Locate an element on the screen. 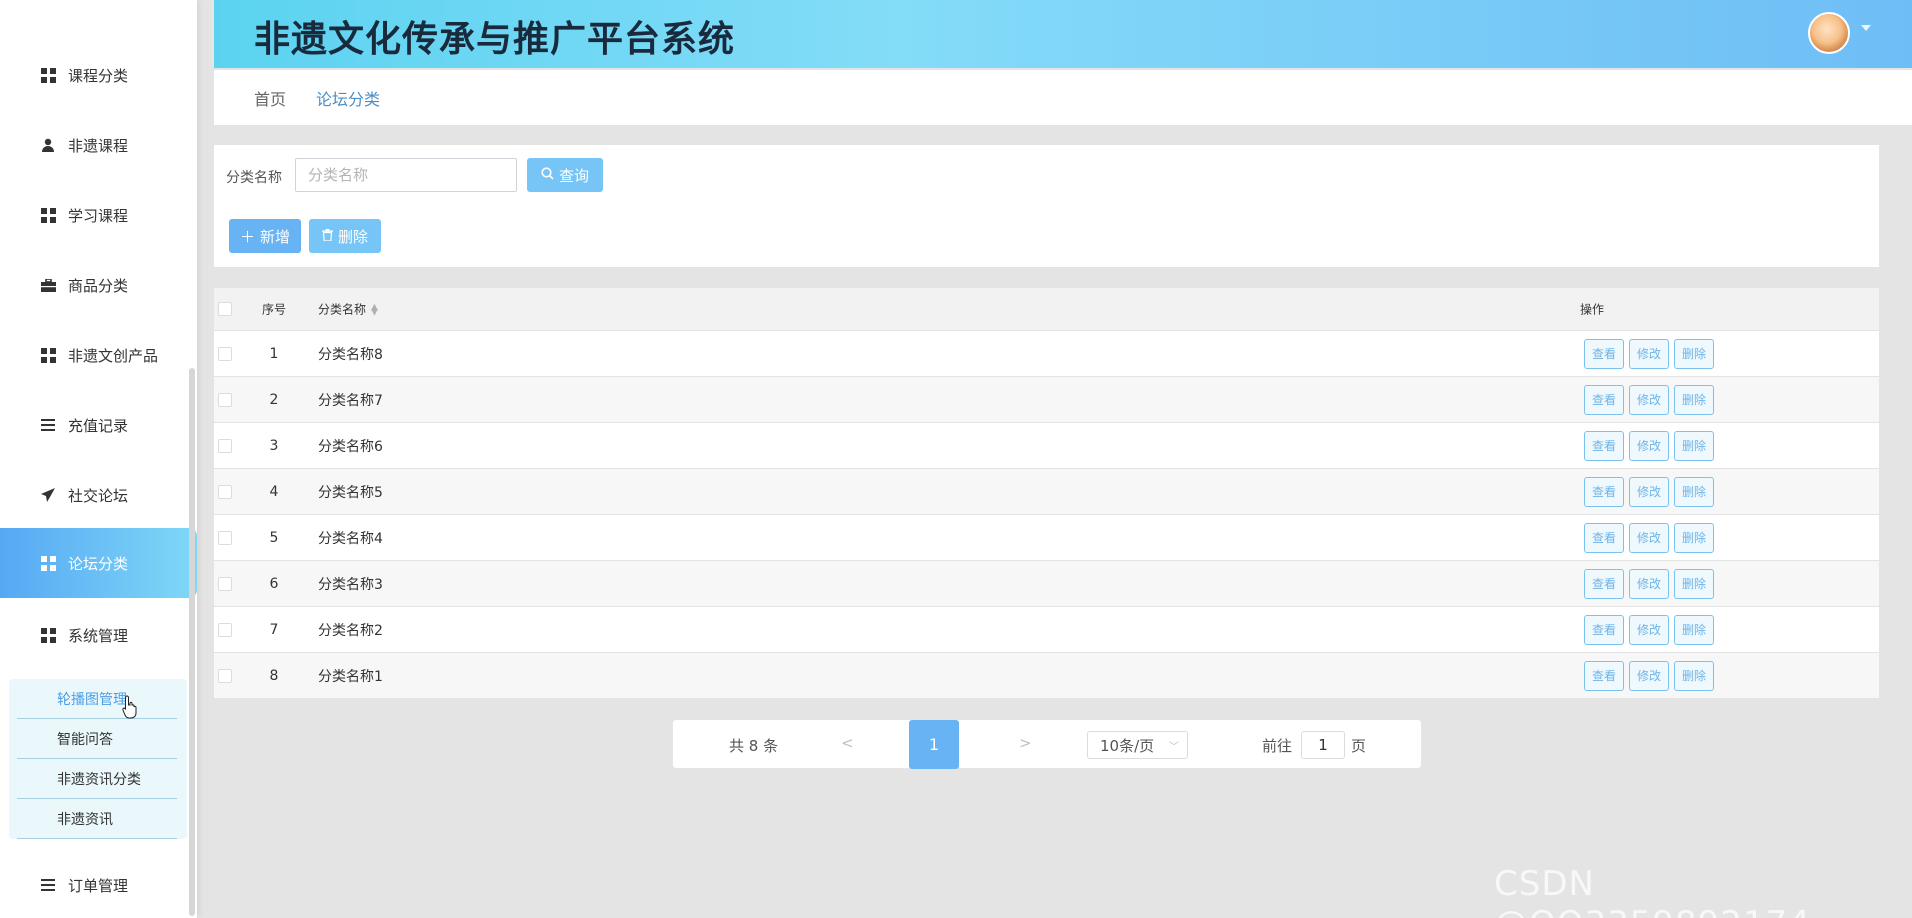 The image size is (1912, 918). table-row: 4 分类名称5 查看 修改 删除 is located at coordinates (1046, 491).